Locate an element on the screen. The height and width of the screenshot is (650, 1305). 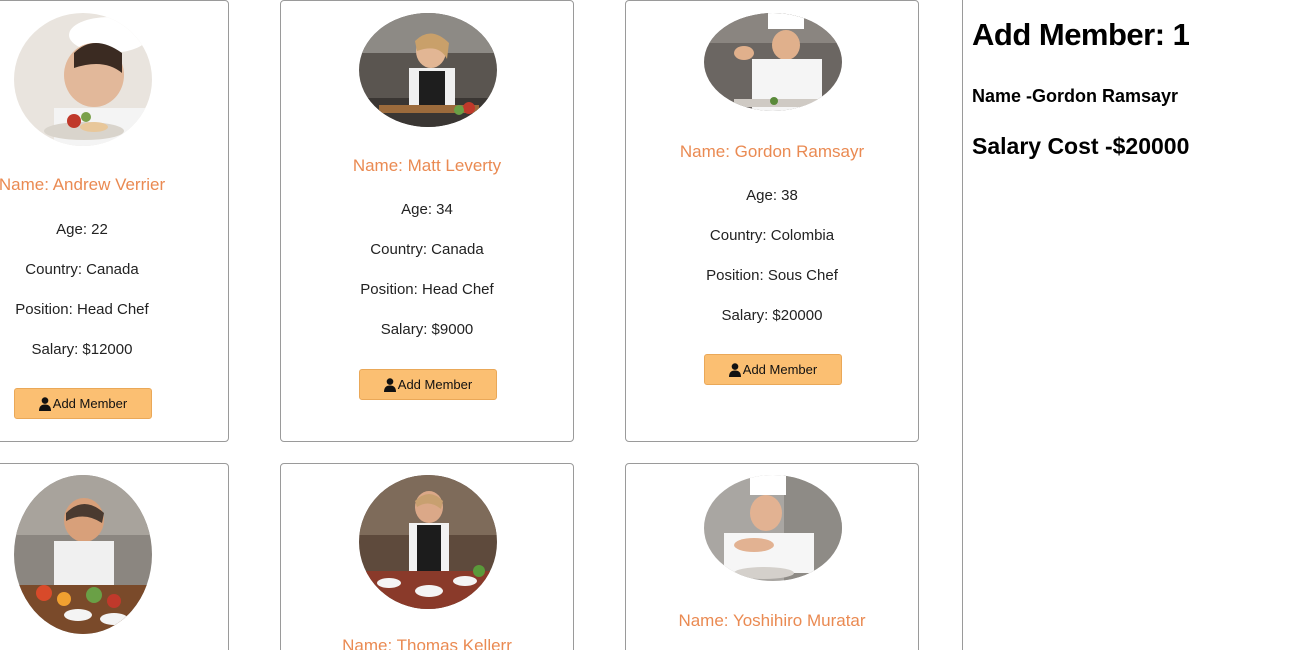
member-name: Name: Gordon Ramsayr is located at coordinates (772, 151).